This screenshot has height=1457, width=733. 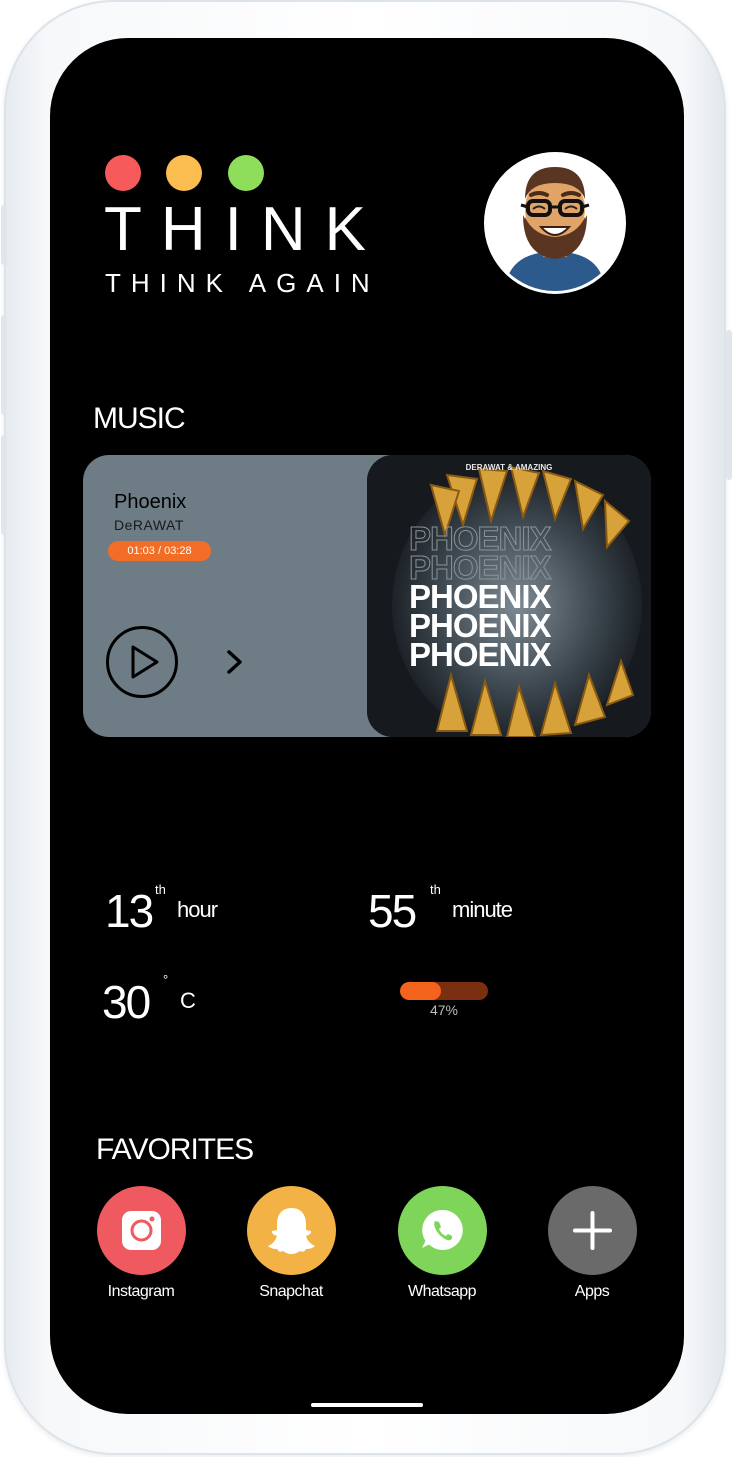 I want to click on avatar, so click(x=555, y=223).